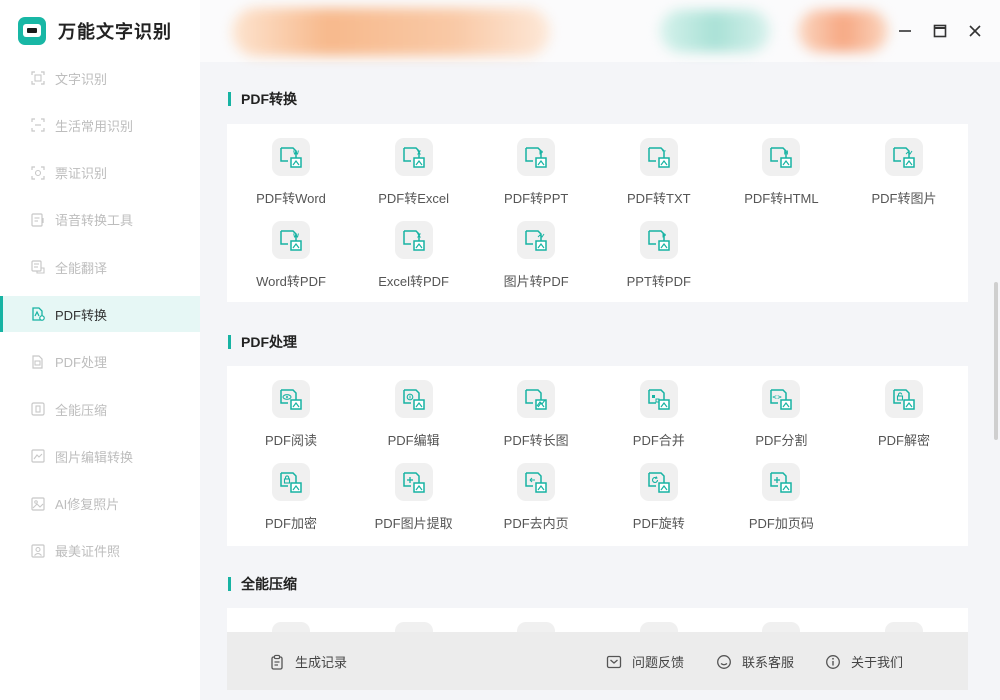 Image resolution: width=1000 pixels, height=700 pixels. I want to click on about-button: 关于我们, so click(864, 661).